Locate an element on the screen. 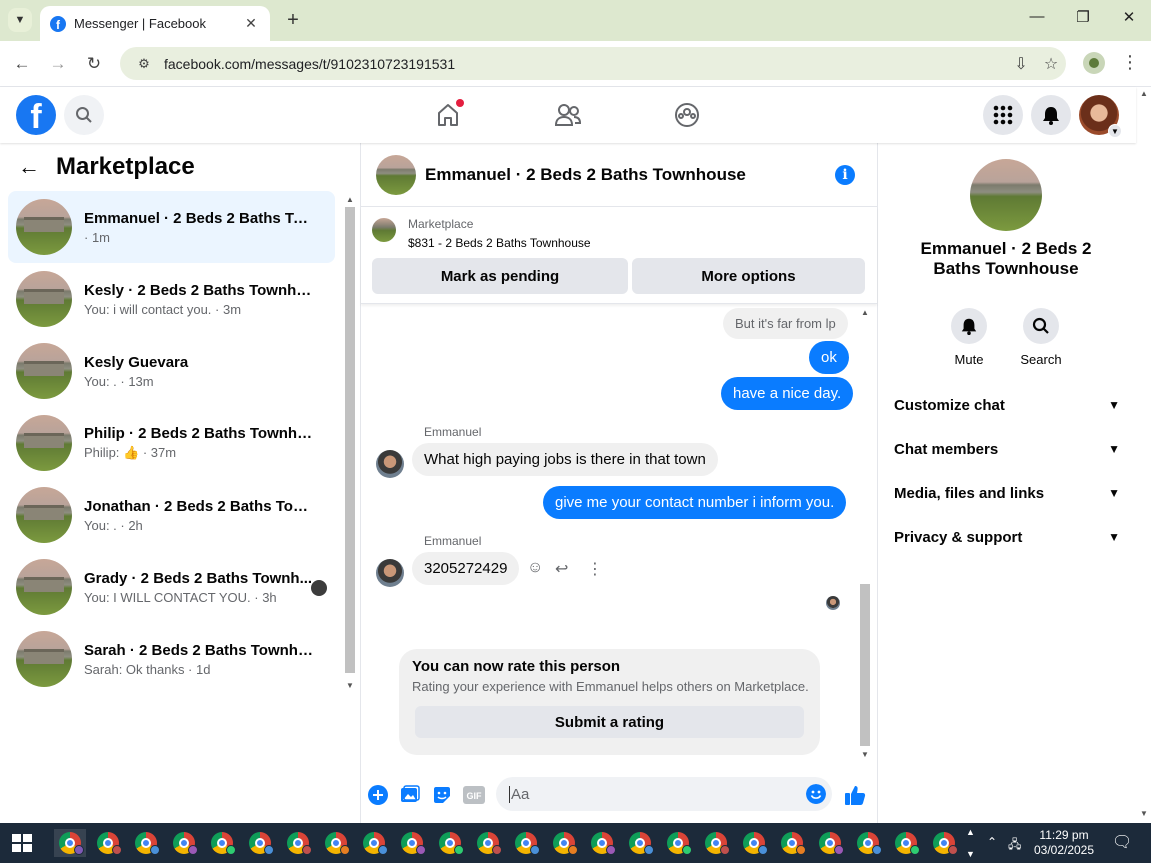 Image resolution: width=1151 pixels, height=863 pixels. show-hidden-icons-chevron-icon: ⌃ is located at coordinates (992, 842).